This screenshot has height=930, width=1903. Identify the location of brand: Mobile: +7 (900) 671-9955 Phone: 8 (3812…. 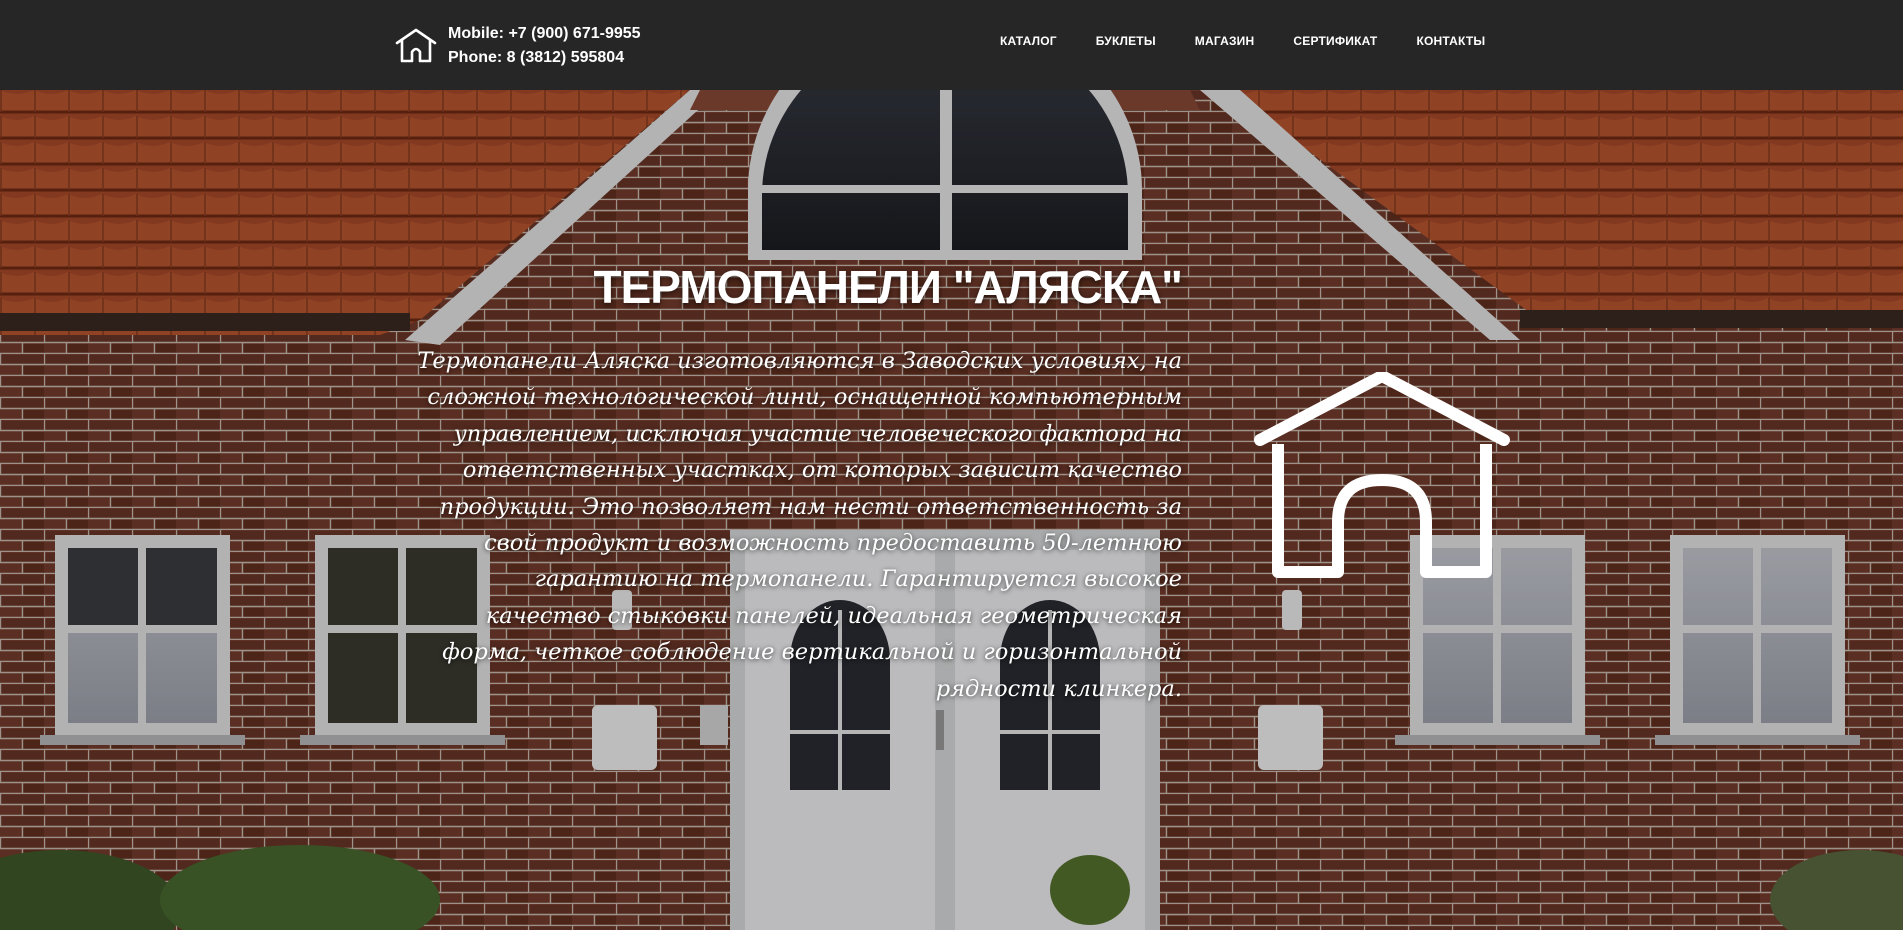
(517, 46).